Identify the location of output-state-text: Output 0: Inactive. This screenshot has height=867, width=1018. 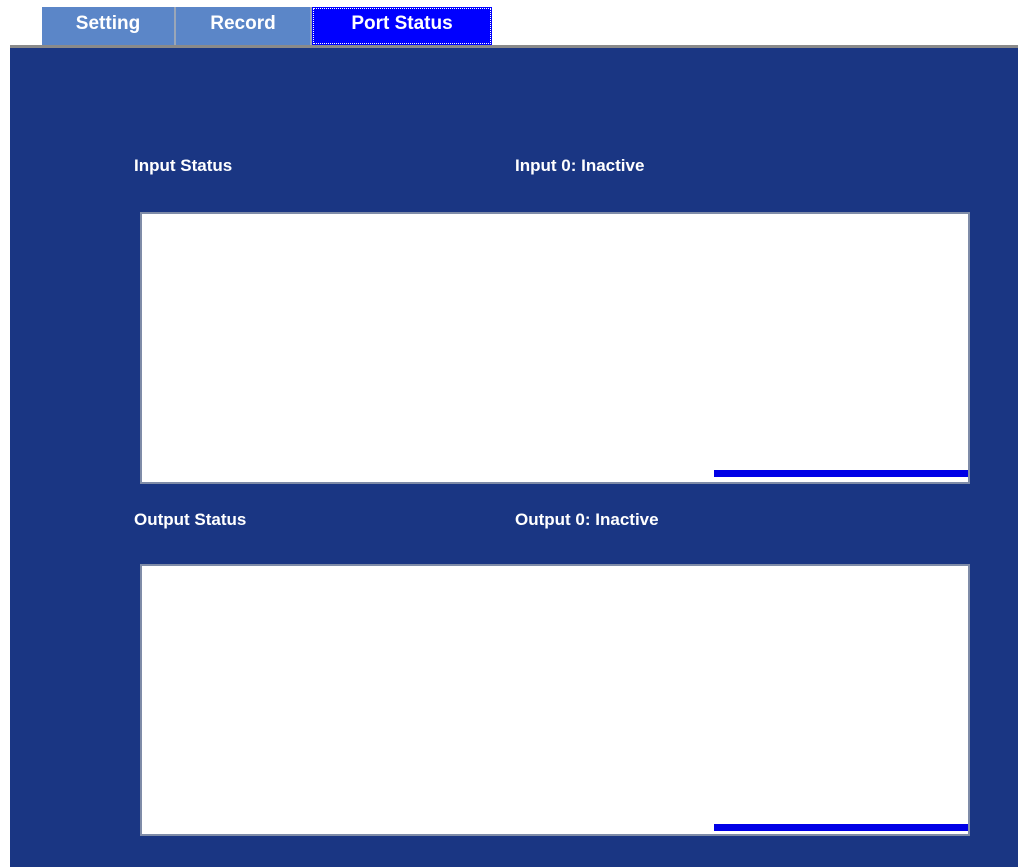
(587, 519).